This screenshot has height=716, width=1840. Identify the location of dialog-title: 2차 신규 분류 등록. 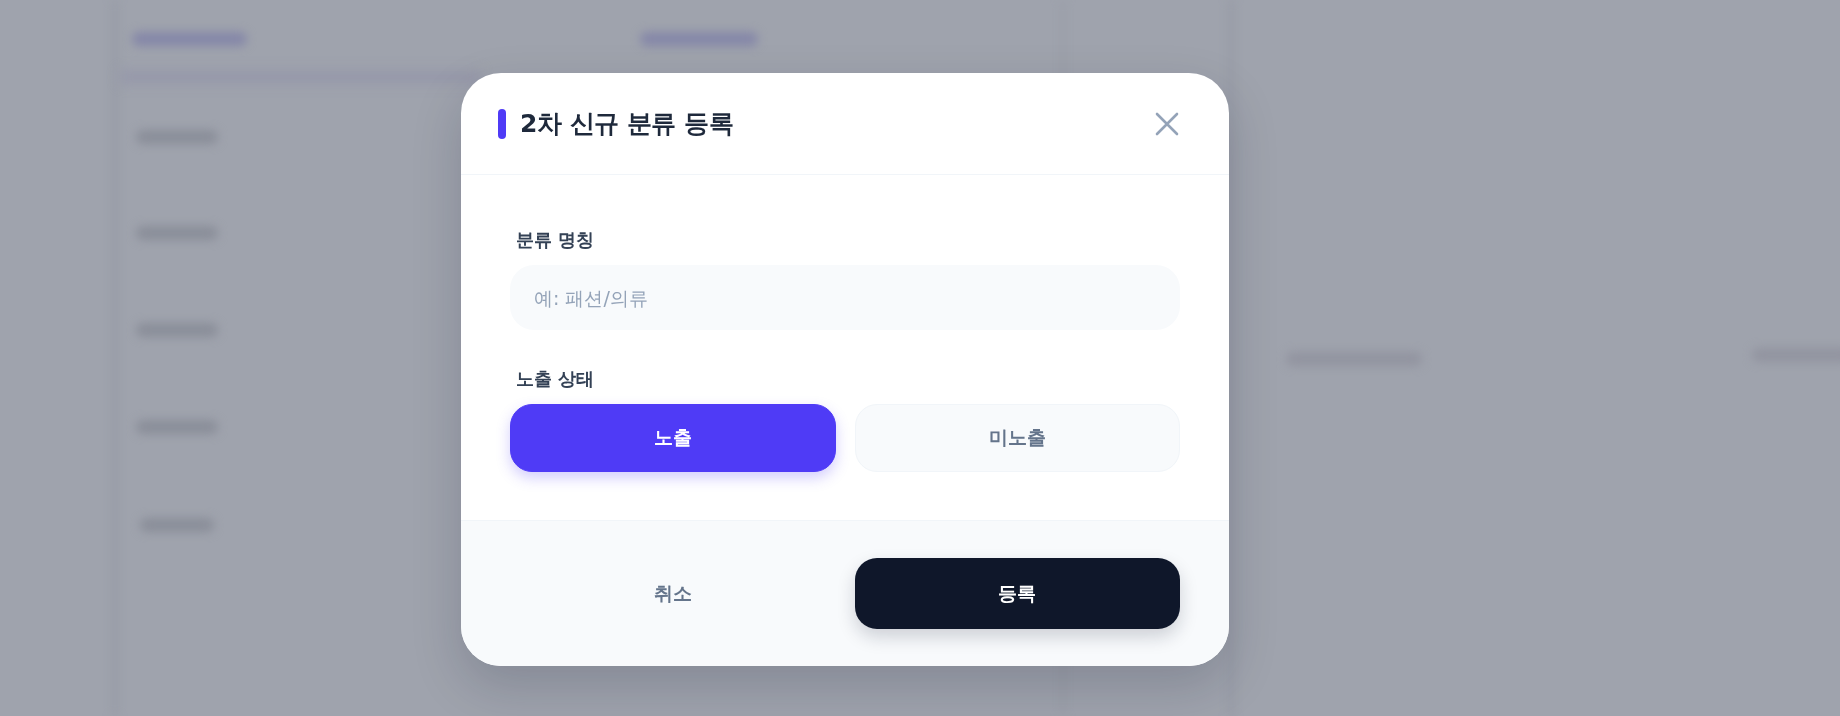
(626, 124).